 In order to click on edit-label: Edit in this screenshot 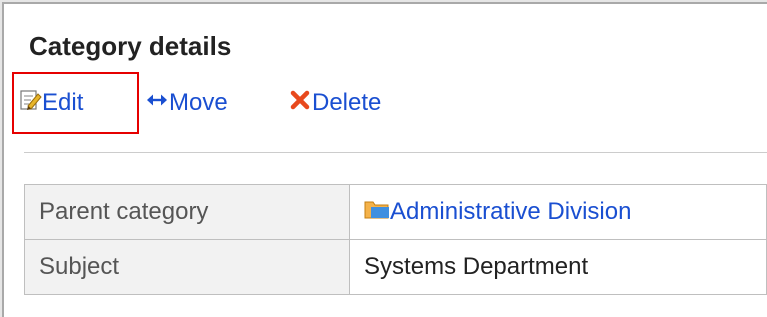, I will do `click(63, 102)`.